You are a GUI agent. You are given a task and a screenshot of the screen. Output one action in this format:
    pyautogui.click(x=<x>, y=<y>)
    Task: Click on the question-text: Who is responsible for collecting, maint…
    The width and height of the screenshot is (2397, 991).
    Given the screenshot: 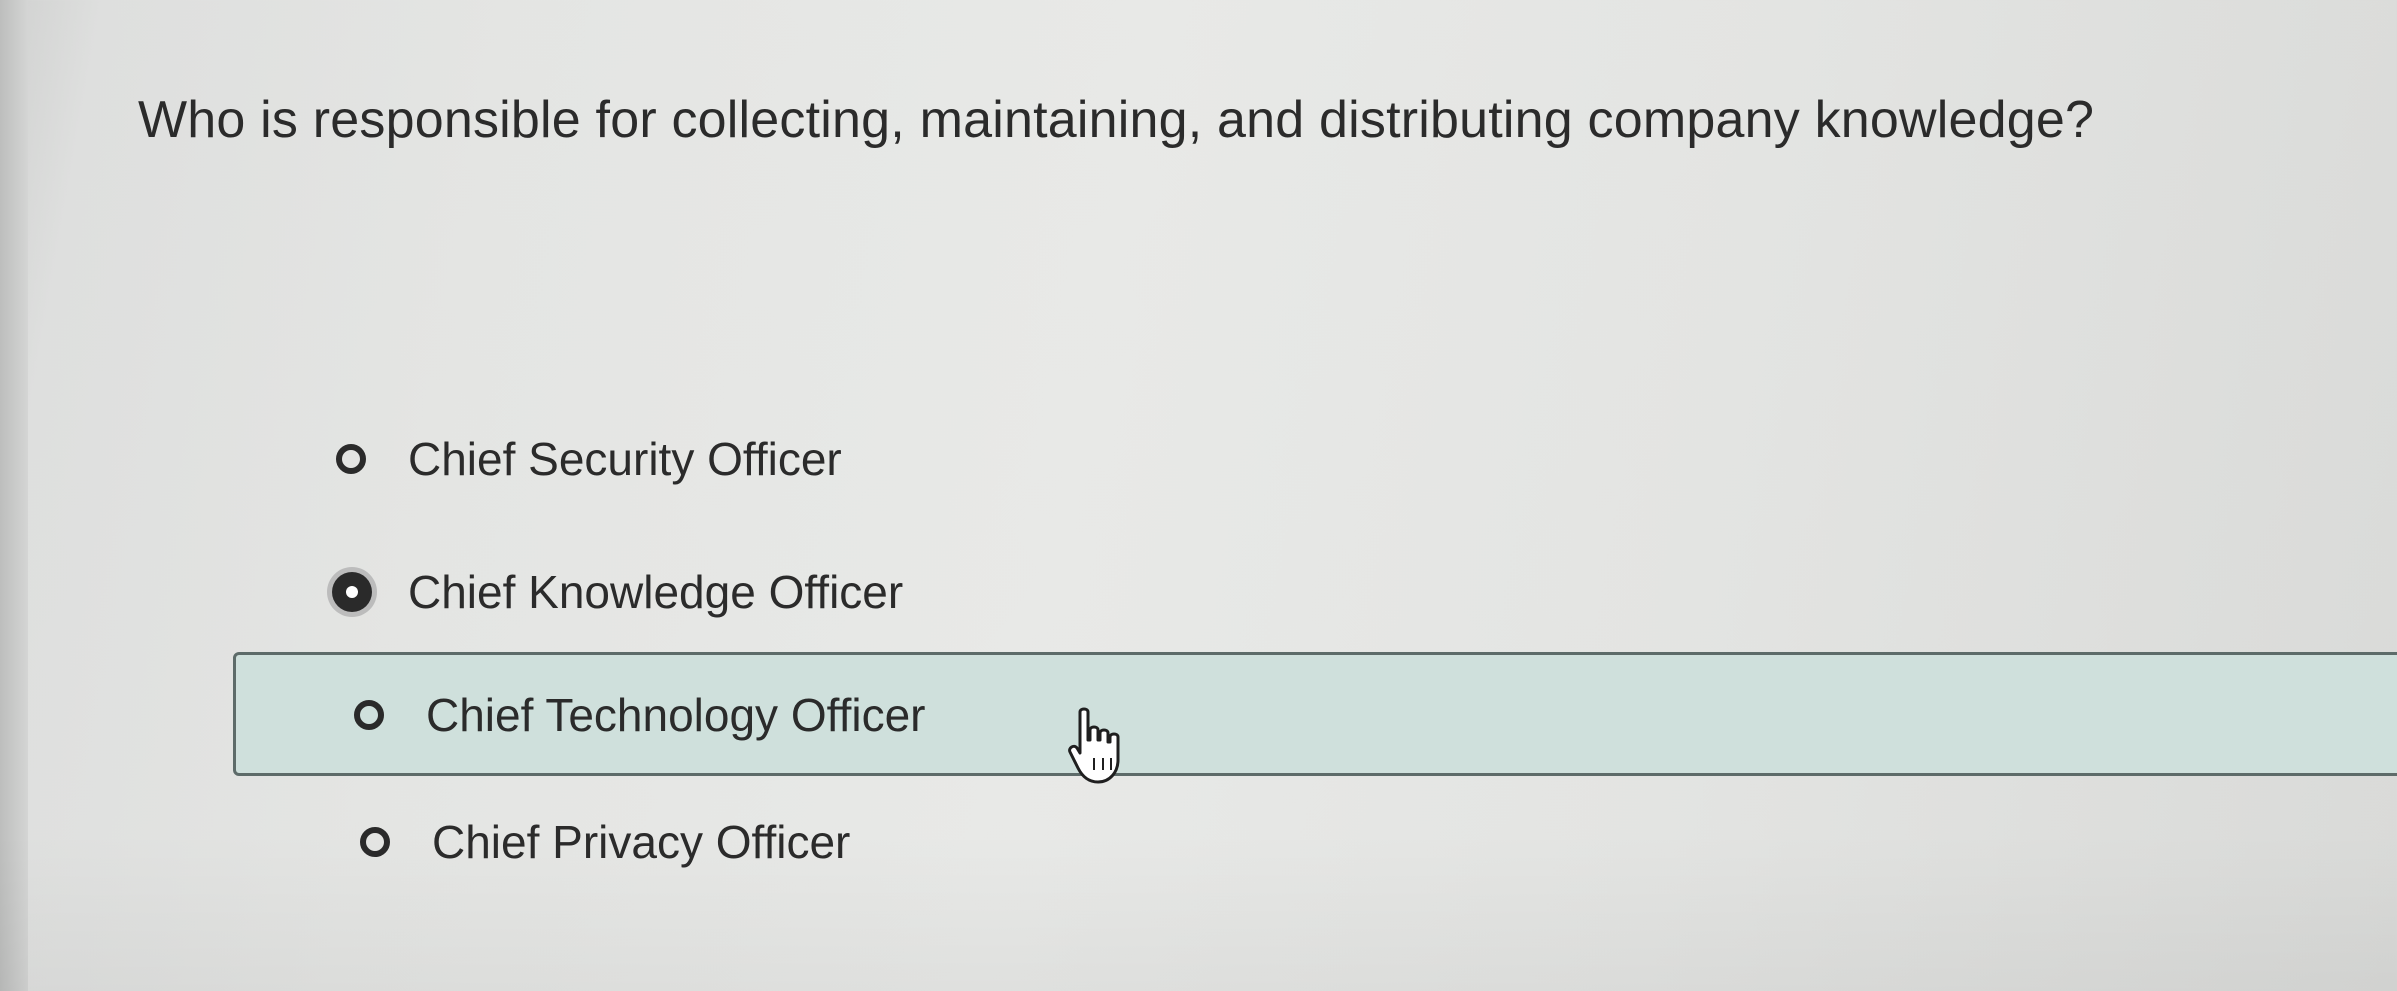 What is the action you would take?
    pyautogui.click(x=1116, y=120)
    